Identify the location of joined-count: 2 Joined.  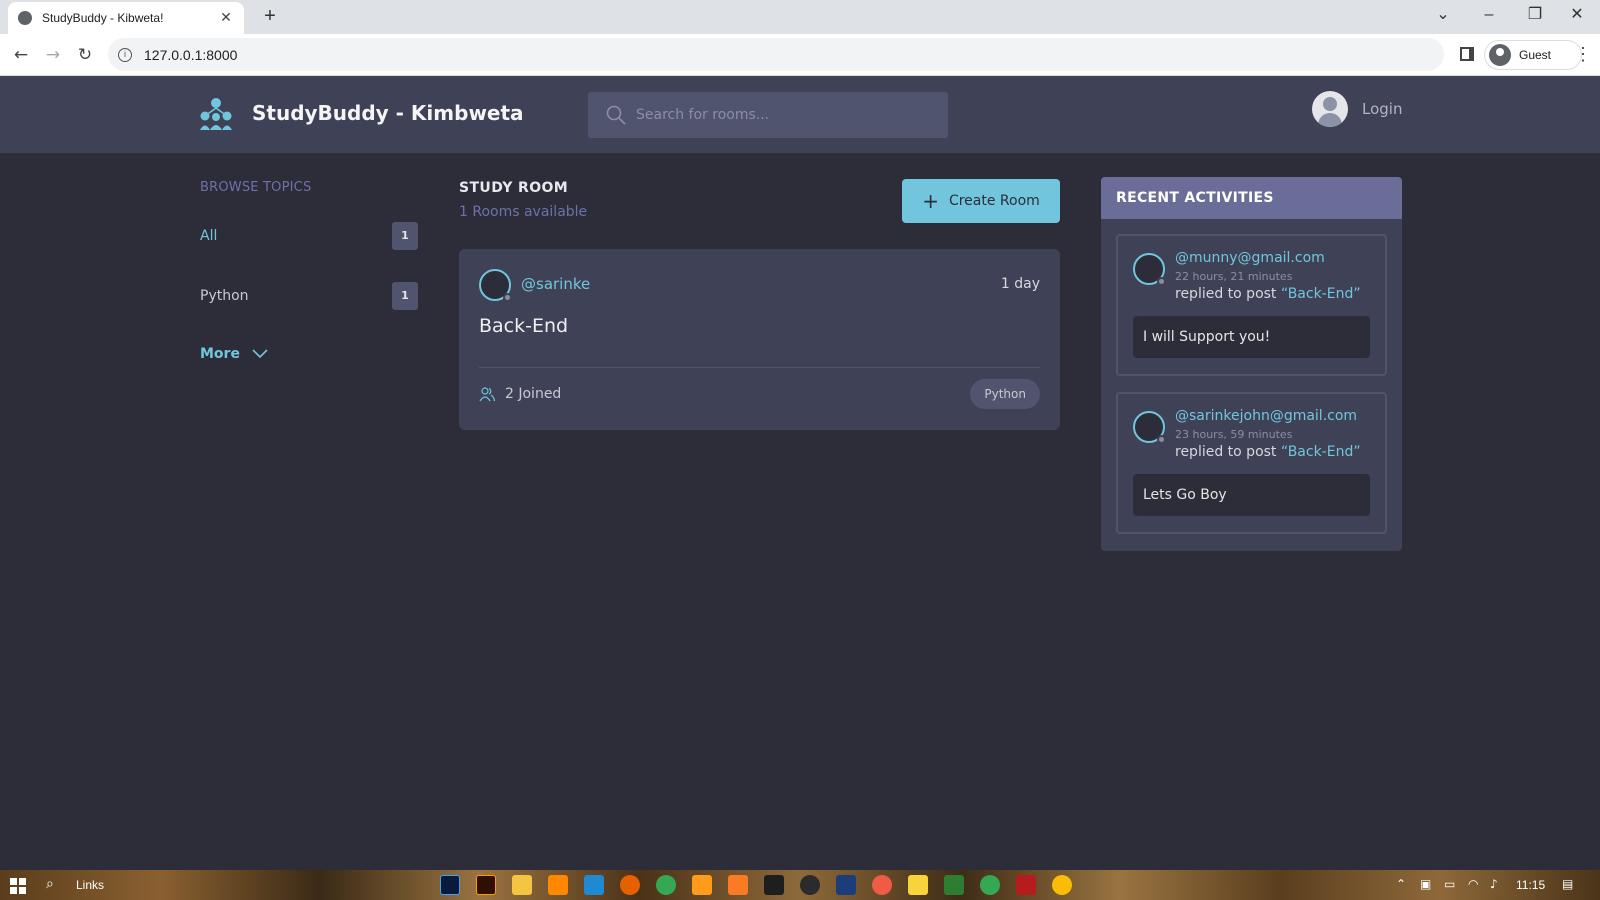
(533, 394).